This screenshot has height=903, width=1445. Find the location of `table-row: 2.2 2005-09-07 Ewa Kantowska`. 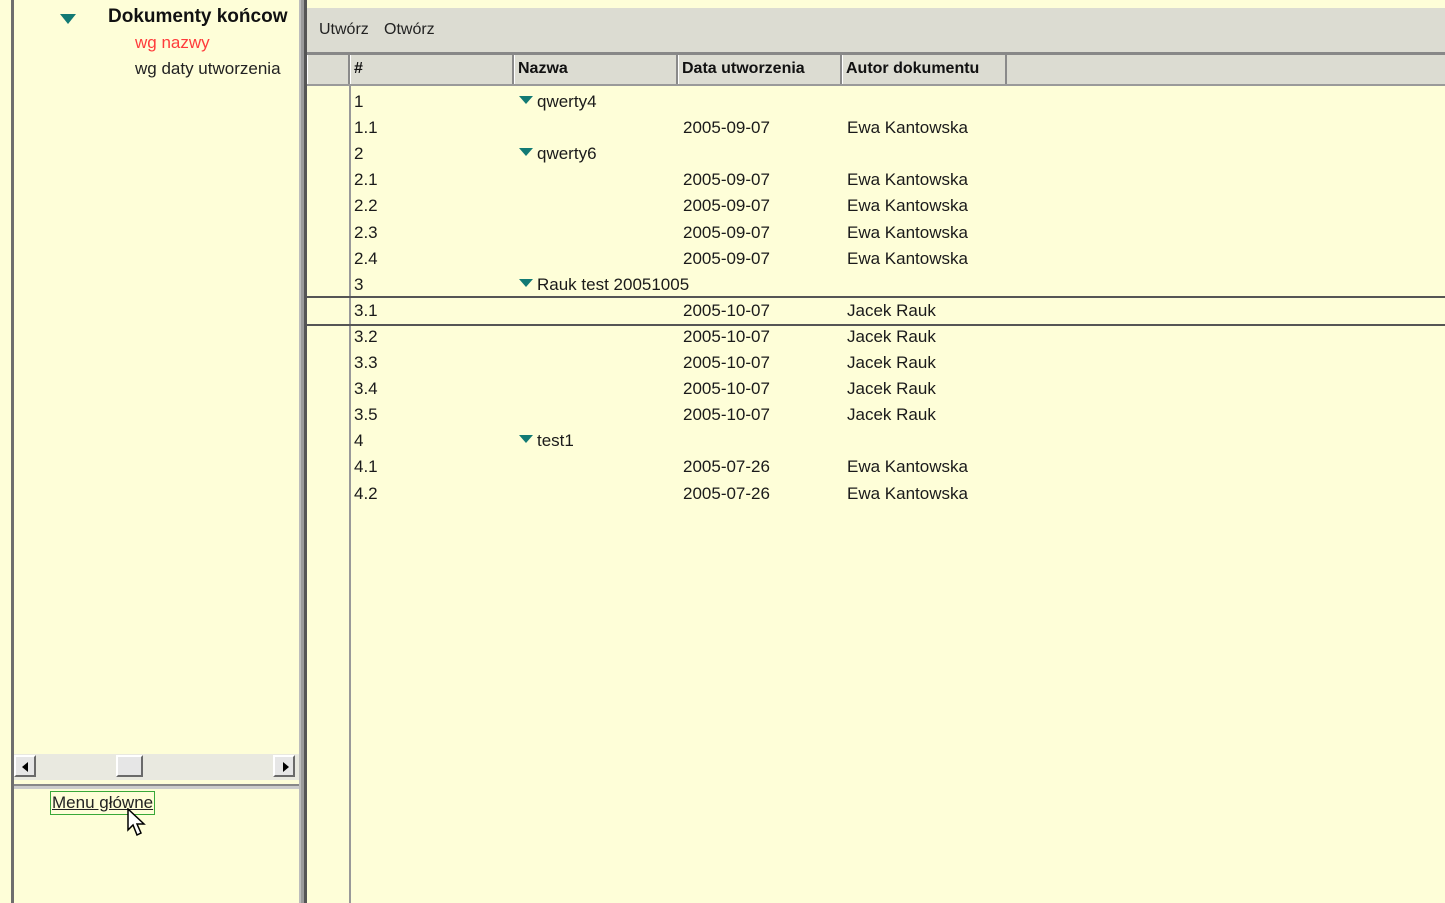

table-row: 2.2 2005-09-07 Ewa Kantowska is located at coordinates (876, 206).